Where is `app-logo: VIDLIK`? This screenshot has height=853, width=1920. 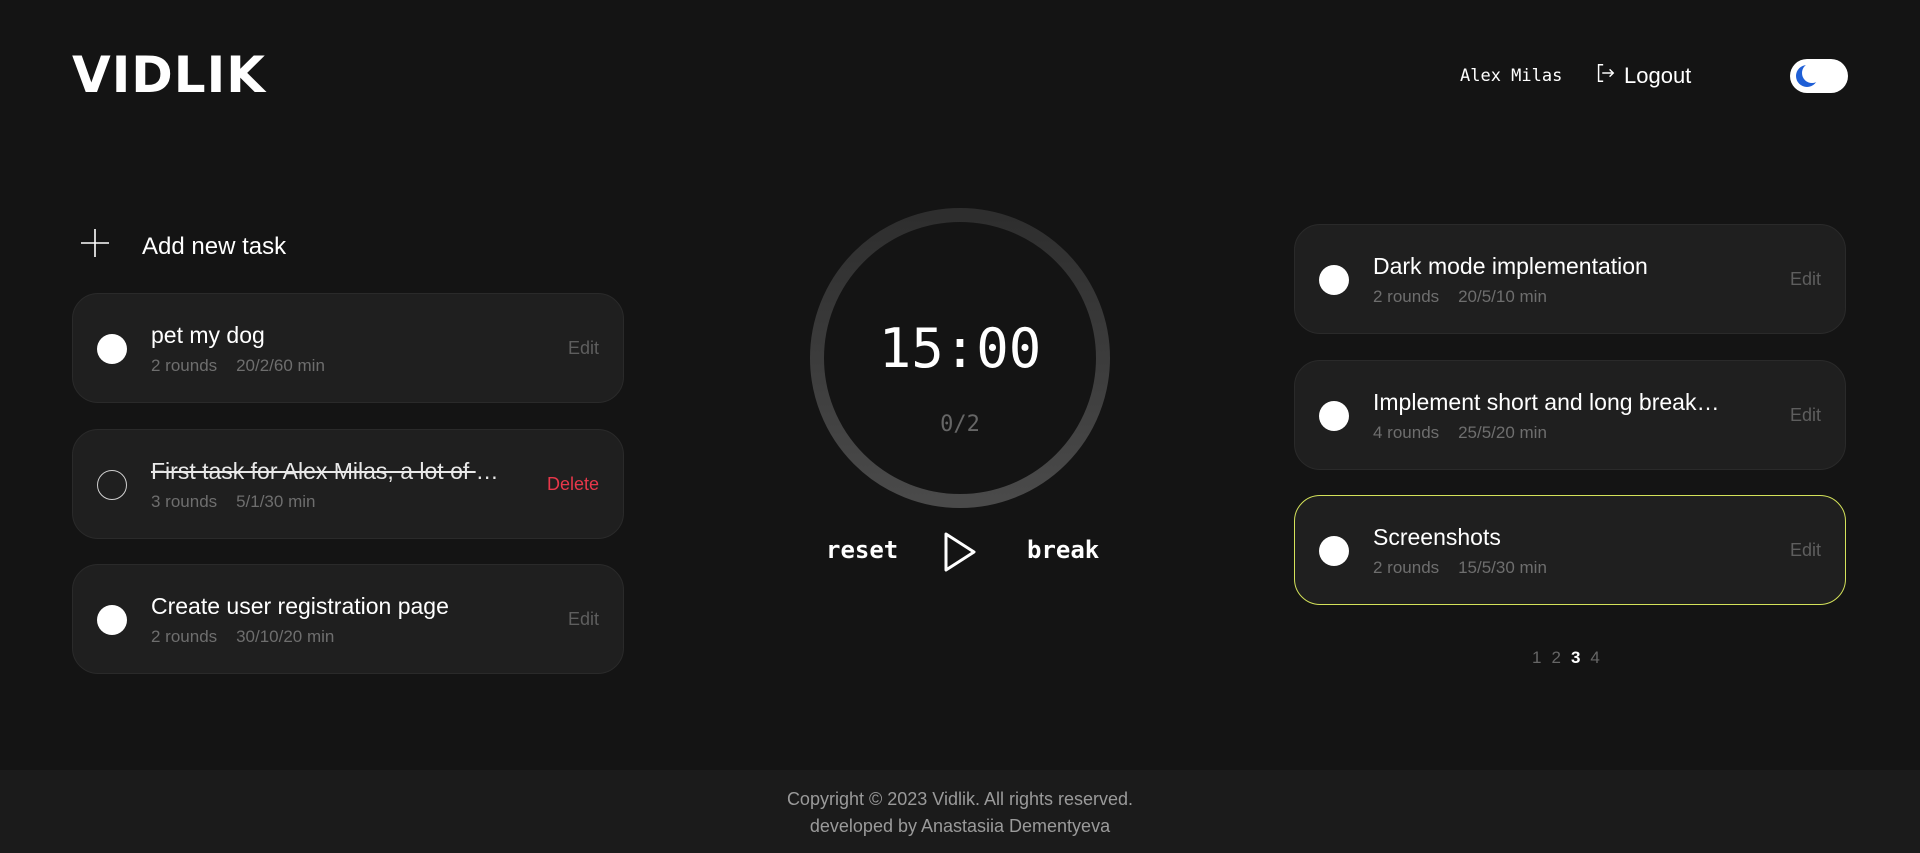
app-logo: VIDLIK is located at coordinates (169, 75).